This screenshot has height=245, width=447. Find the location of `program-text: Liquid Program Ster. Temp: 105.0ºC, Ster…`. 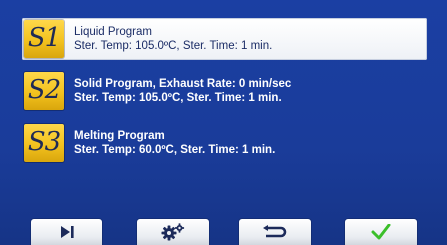

program-text: Liquid Program Ster. Temp: 105.0ºC, Ster… is located at coordinates (173, 39).